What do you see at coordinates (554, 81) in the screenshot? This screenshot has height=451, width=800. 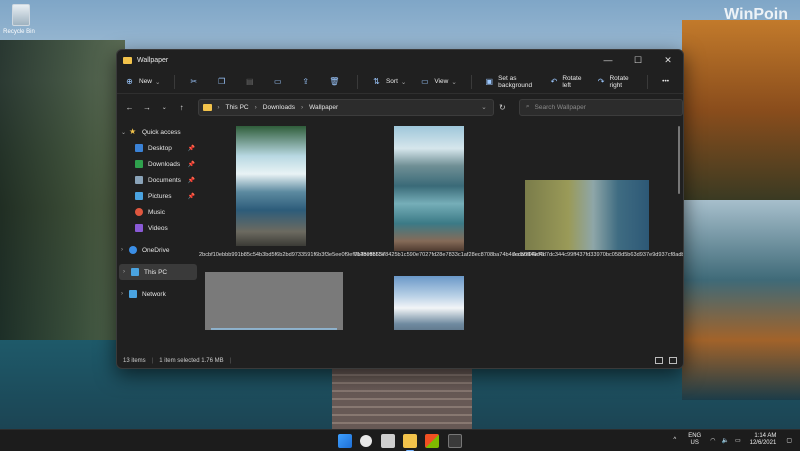 I see `rotate-left-icon: ↶` at bounding box center [554, 81].